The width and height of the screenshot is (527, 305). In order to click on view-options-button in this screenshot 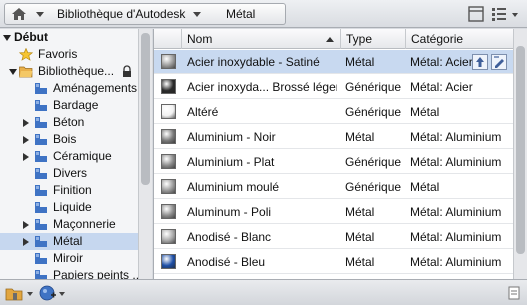, I will do `click(506, 14)`.